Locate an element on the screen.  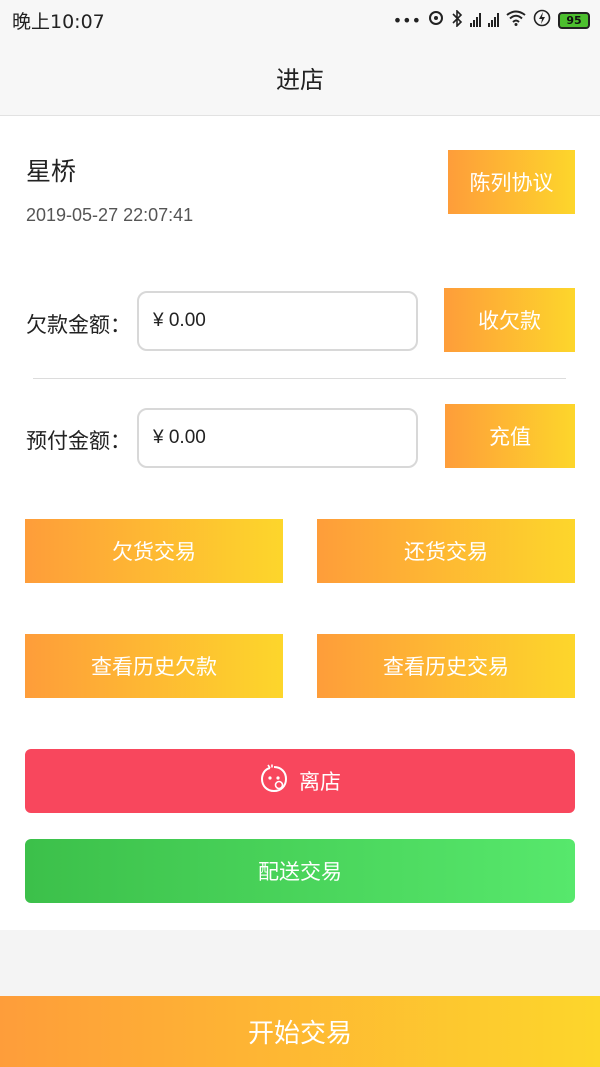
debt-amount-field: ¥ 0.00 is located at coordinates (277, 321).